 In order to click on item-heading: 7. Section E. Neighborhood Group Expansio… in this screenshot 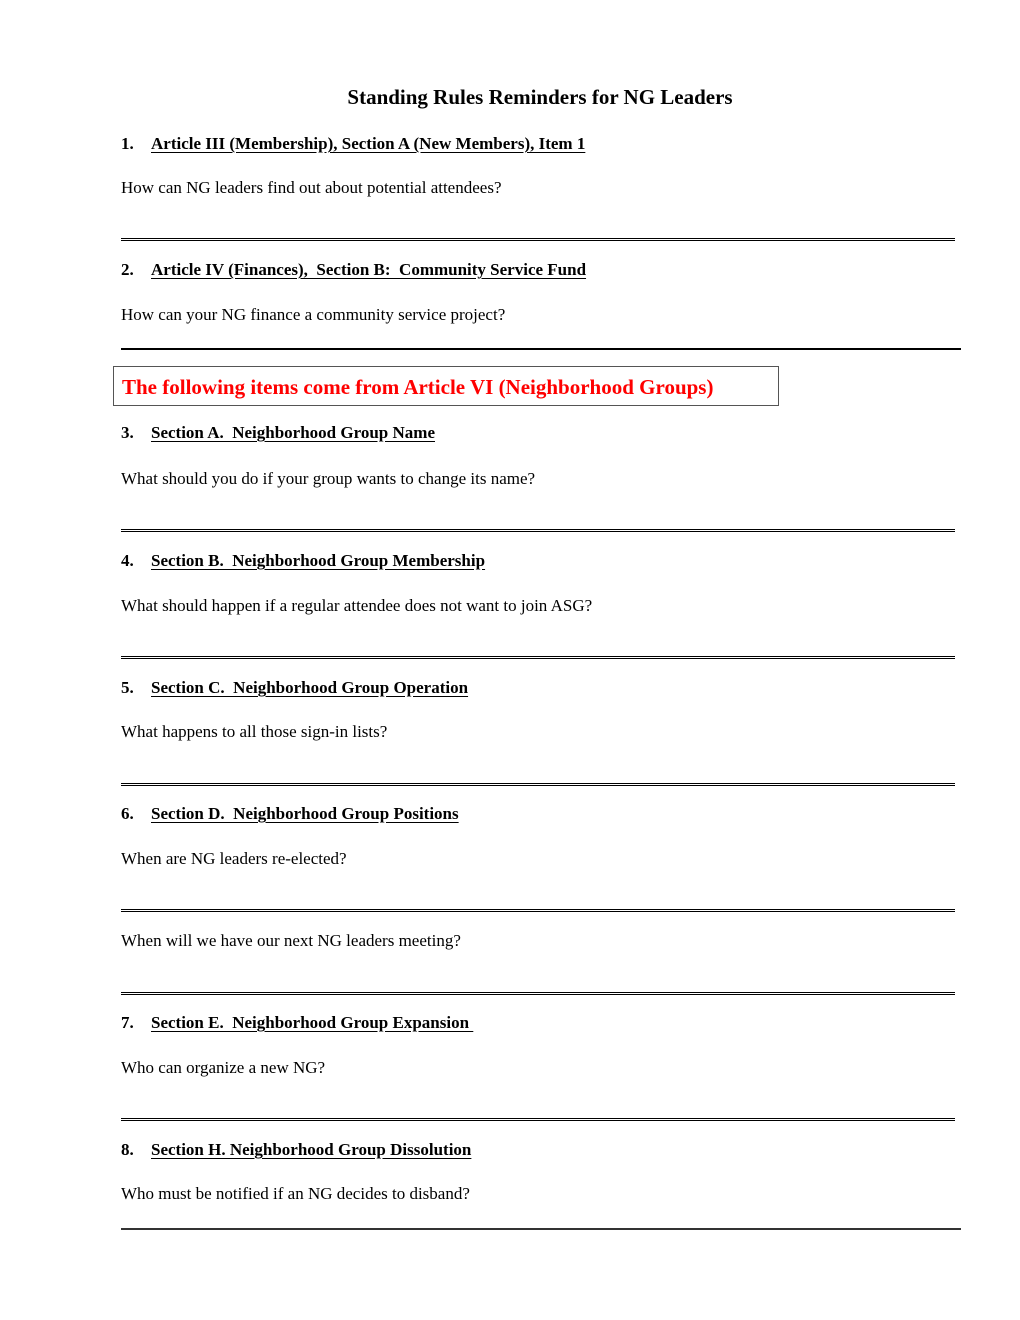, I will do `click(297, 1023)`.